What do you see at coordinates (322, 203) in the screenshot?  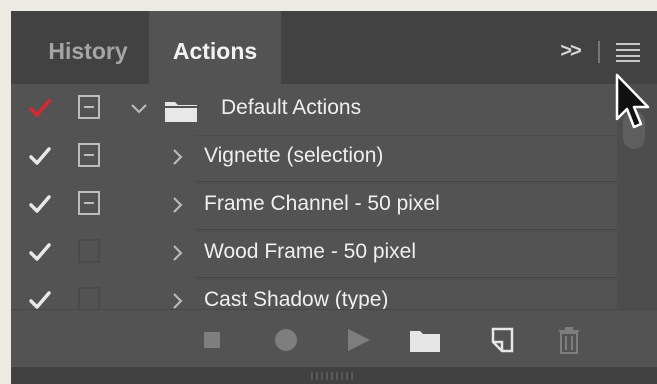 I see `action-label: Frame Channel - 50 pixel` at bounding box center [322, 203].